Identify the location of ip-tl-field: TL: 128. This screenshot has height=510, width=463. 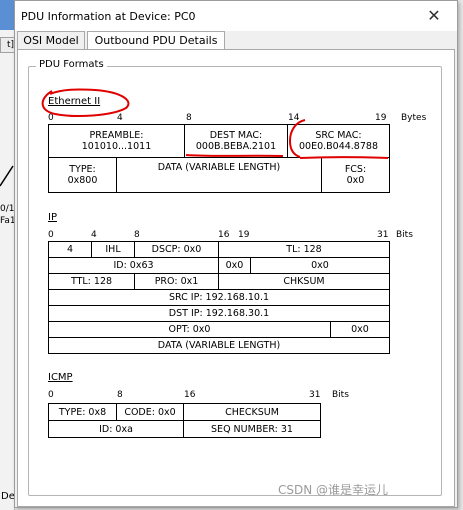
(304, 249).